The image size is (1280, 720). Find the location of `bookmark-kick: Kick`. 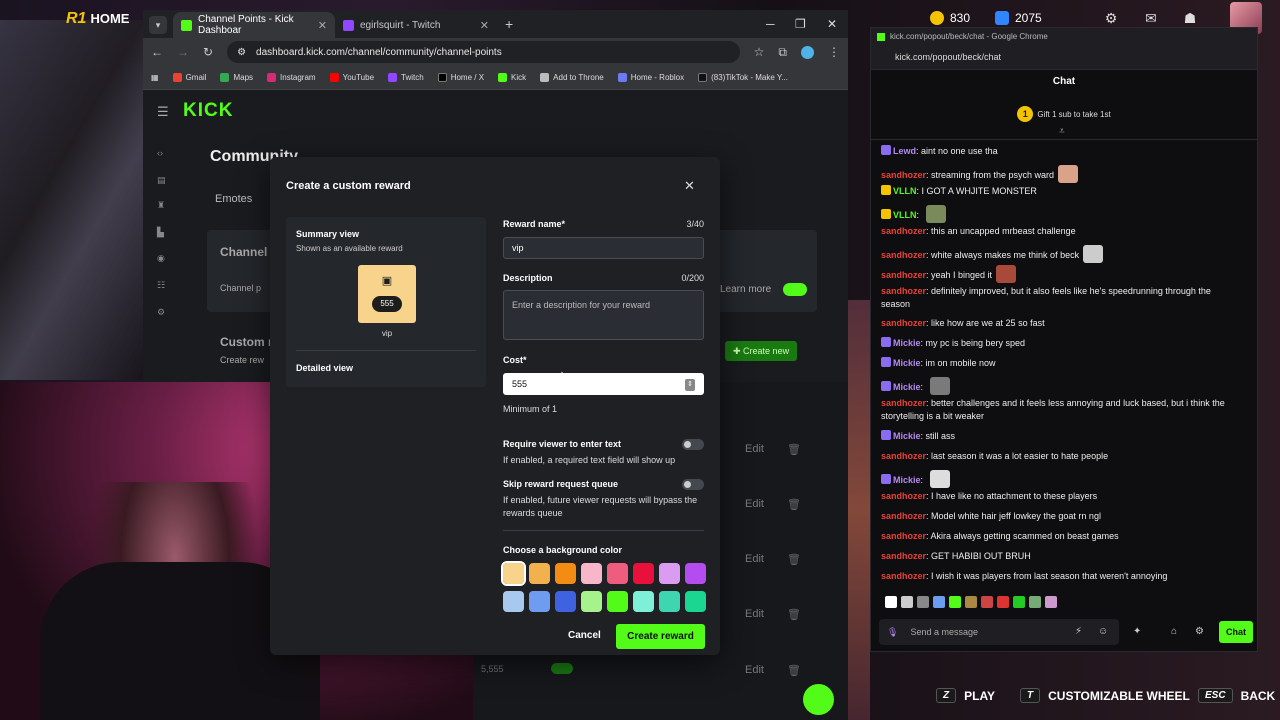

bookmark-kick: Kick is located at coordinates (512, 77).